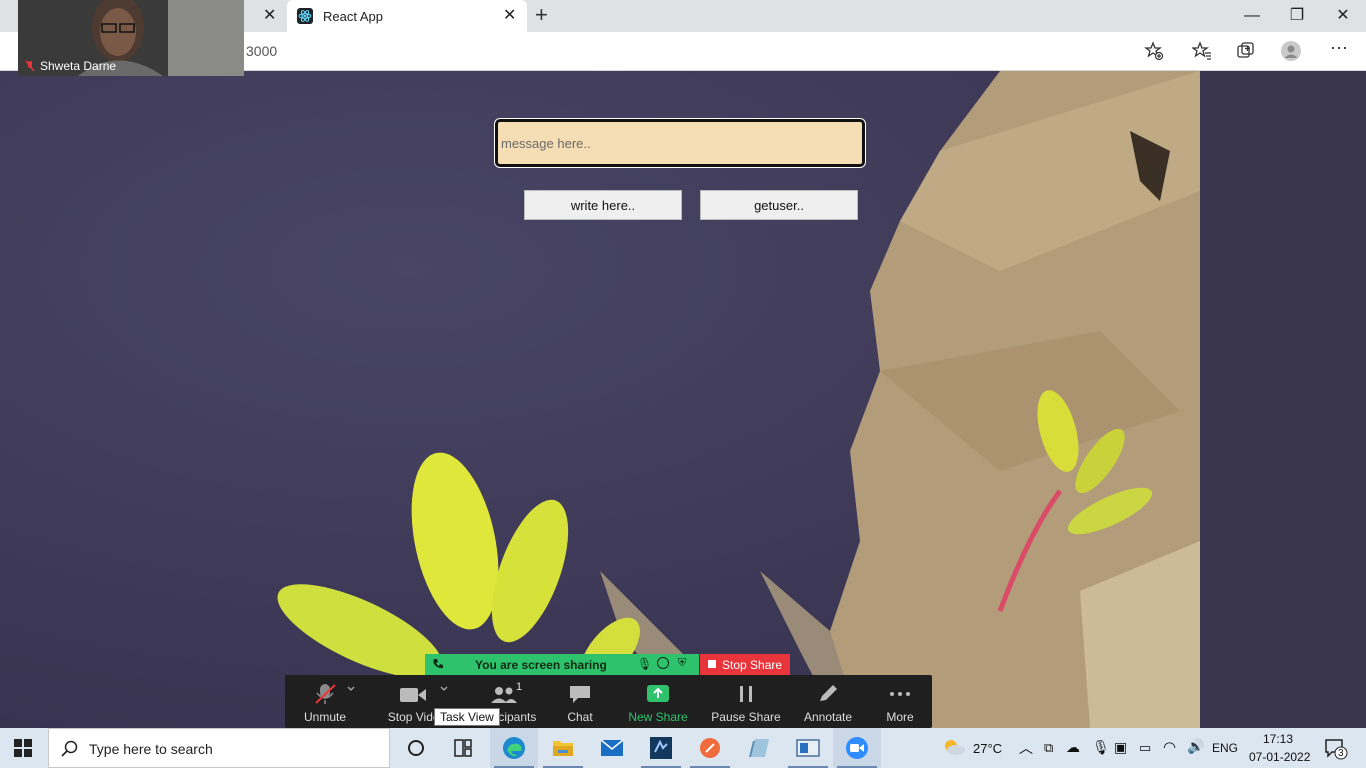 This screenshot has width=1366, height=768. What do you see at coordinates (541, 665) in the screenshot?
I see `share-banner-text: You are screen sharing` at bounding box center [541, 665].